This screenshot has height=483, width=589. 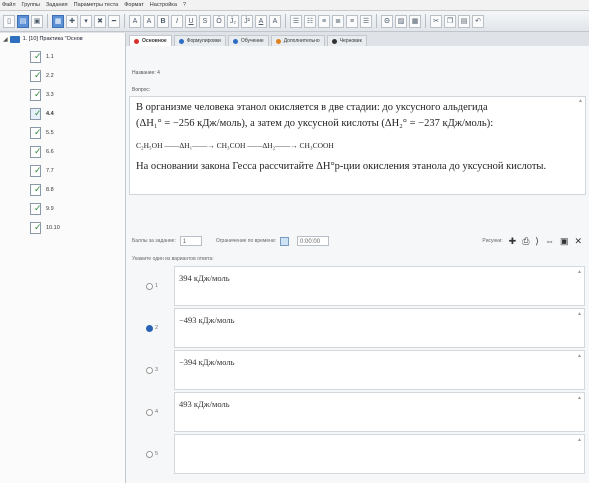 I want to click on tree-item-6: 6.6, so click(x=62, y=151).